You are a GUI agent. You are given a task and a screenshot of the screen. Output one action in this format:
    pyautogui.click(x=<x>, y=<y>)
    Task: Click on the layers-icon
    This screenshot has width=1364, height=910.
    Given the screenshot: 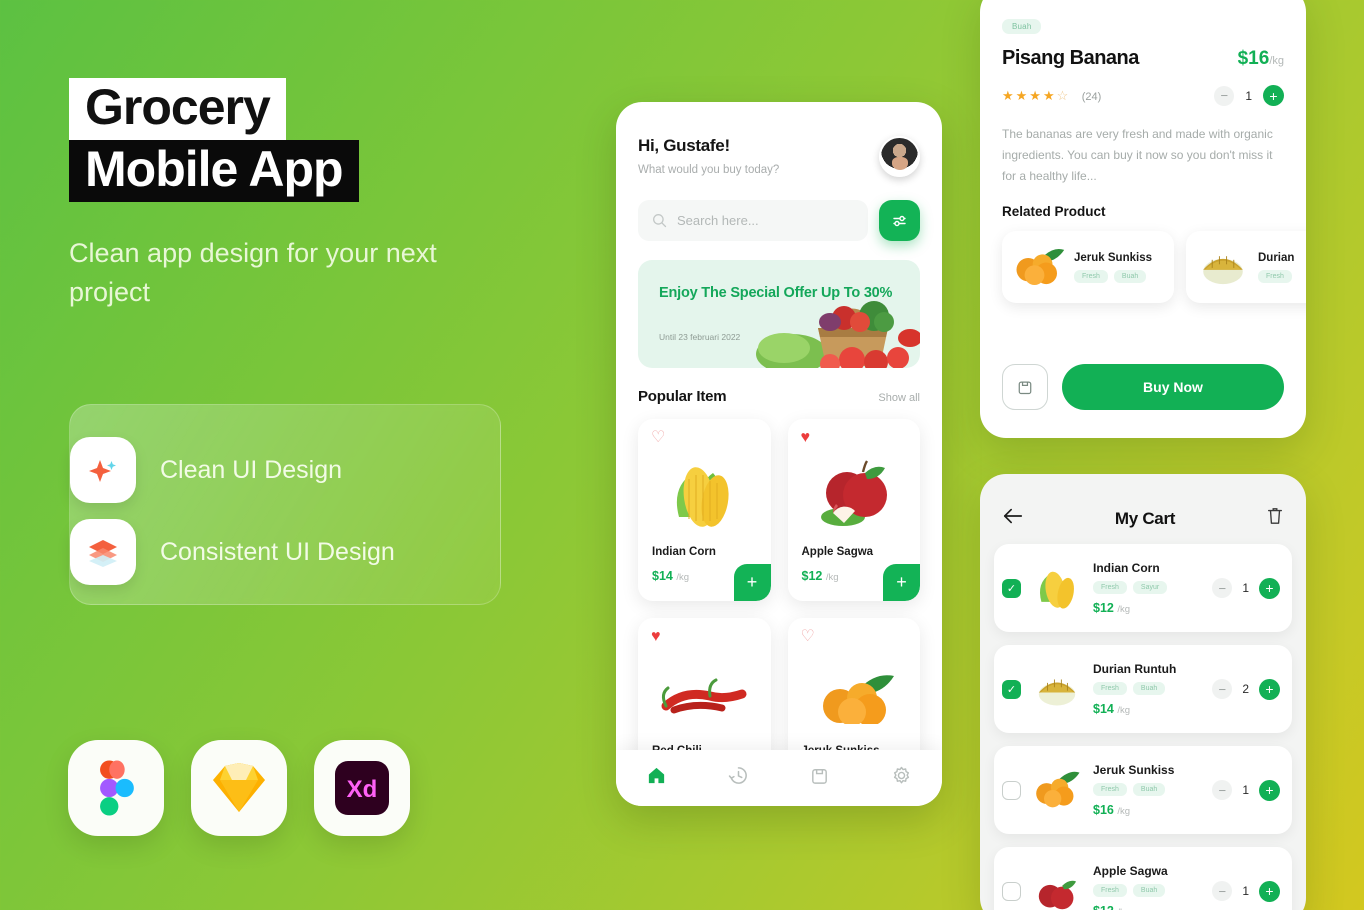 What is the action you would take?
    pyautogui.click(x=103, y=552)
    